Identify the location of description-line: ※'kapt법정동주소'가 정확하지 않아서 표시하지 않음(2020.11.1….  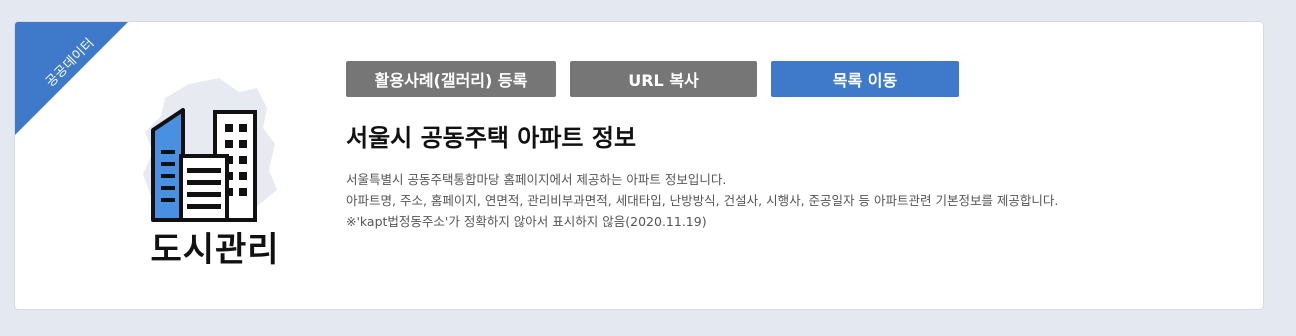
(526, 221).